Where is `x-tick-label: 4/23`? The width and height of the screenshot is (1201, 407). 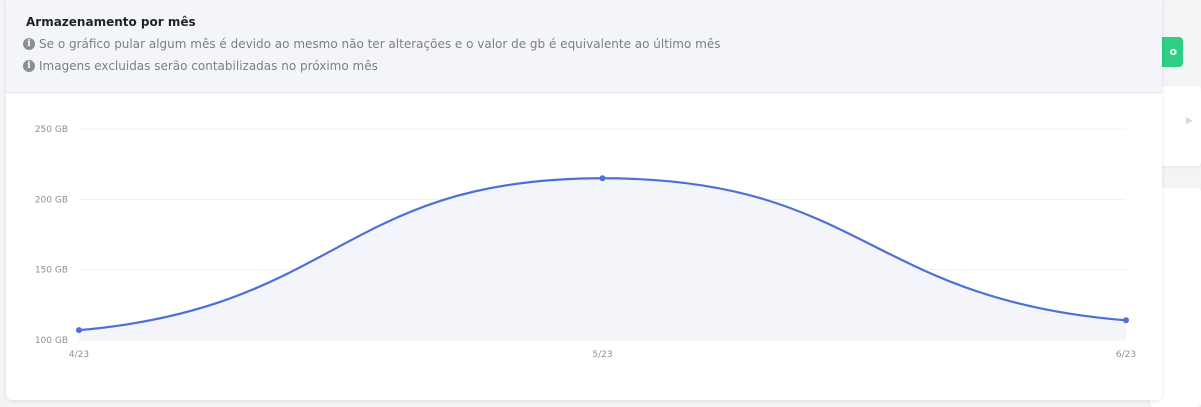
x-tick-label: 4/23 is located at coordinates (79, 355).